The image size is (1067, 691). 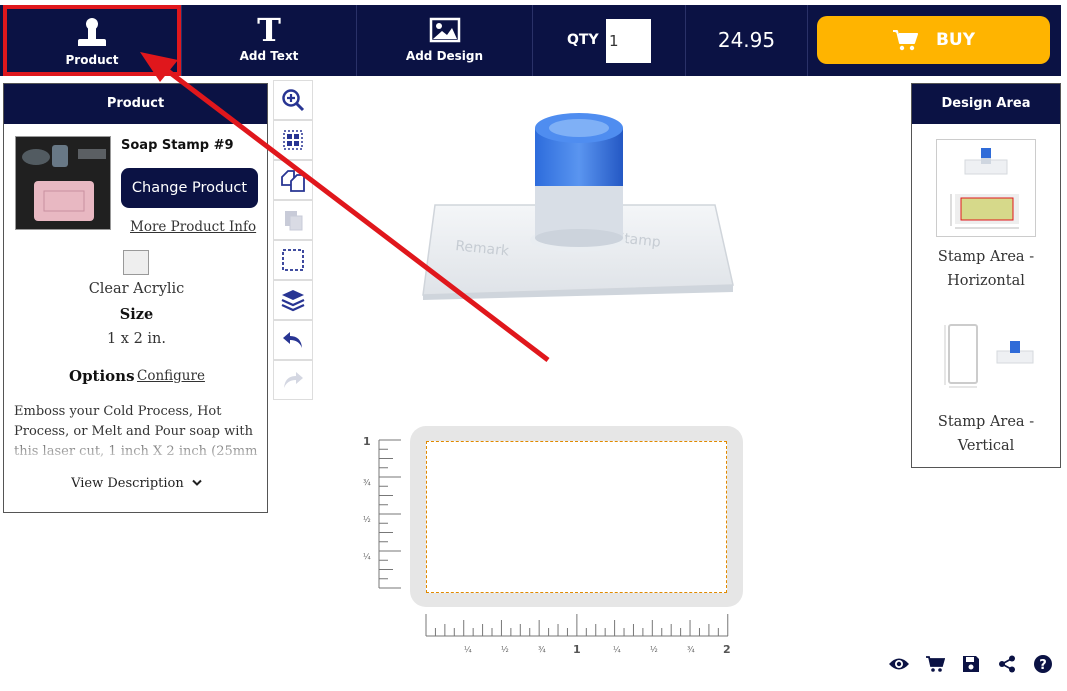 I want to click on ruler-label-h-quarter-2: ¼, so click(x=617, y=649).